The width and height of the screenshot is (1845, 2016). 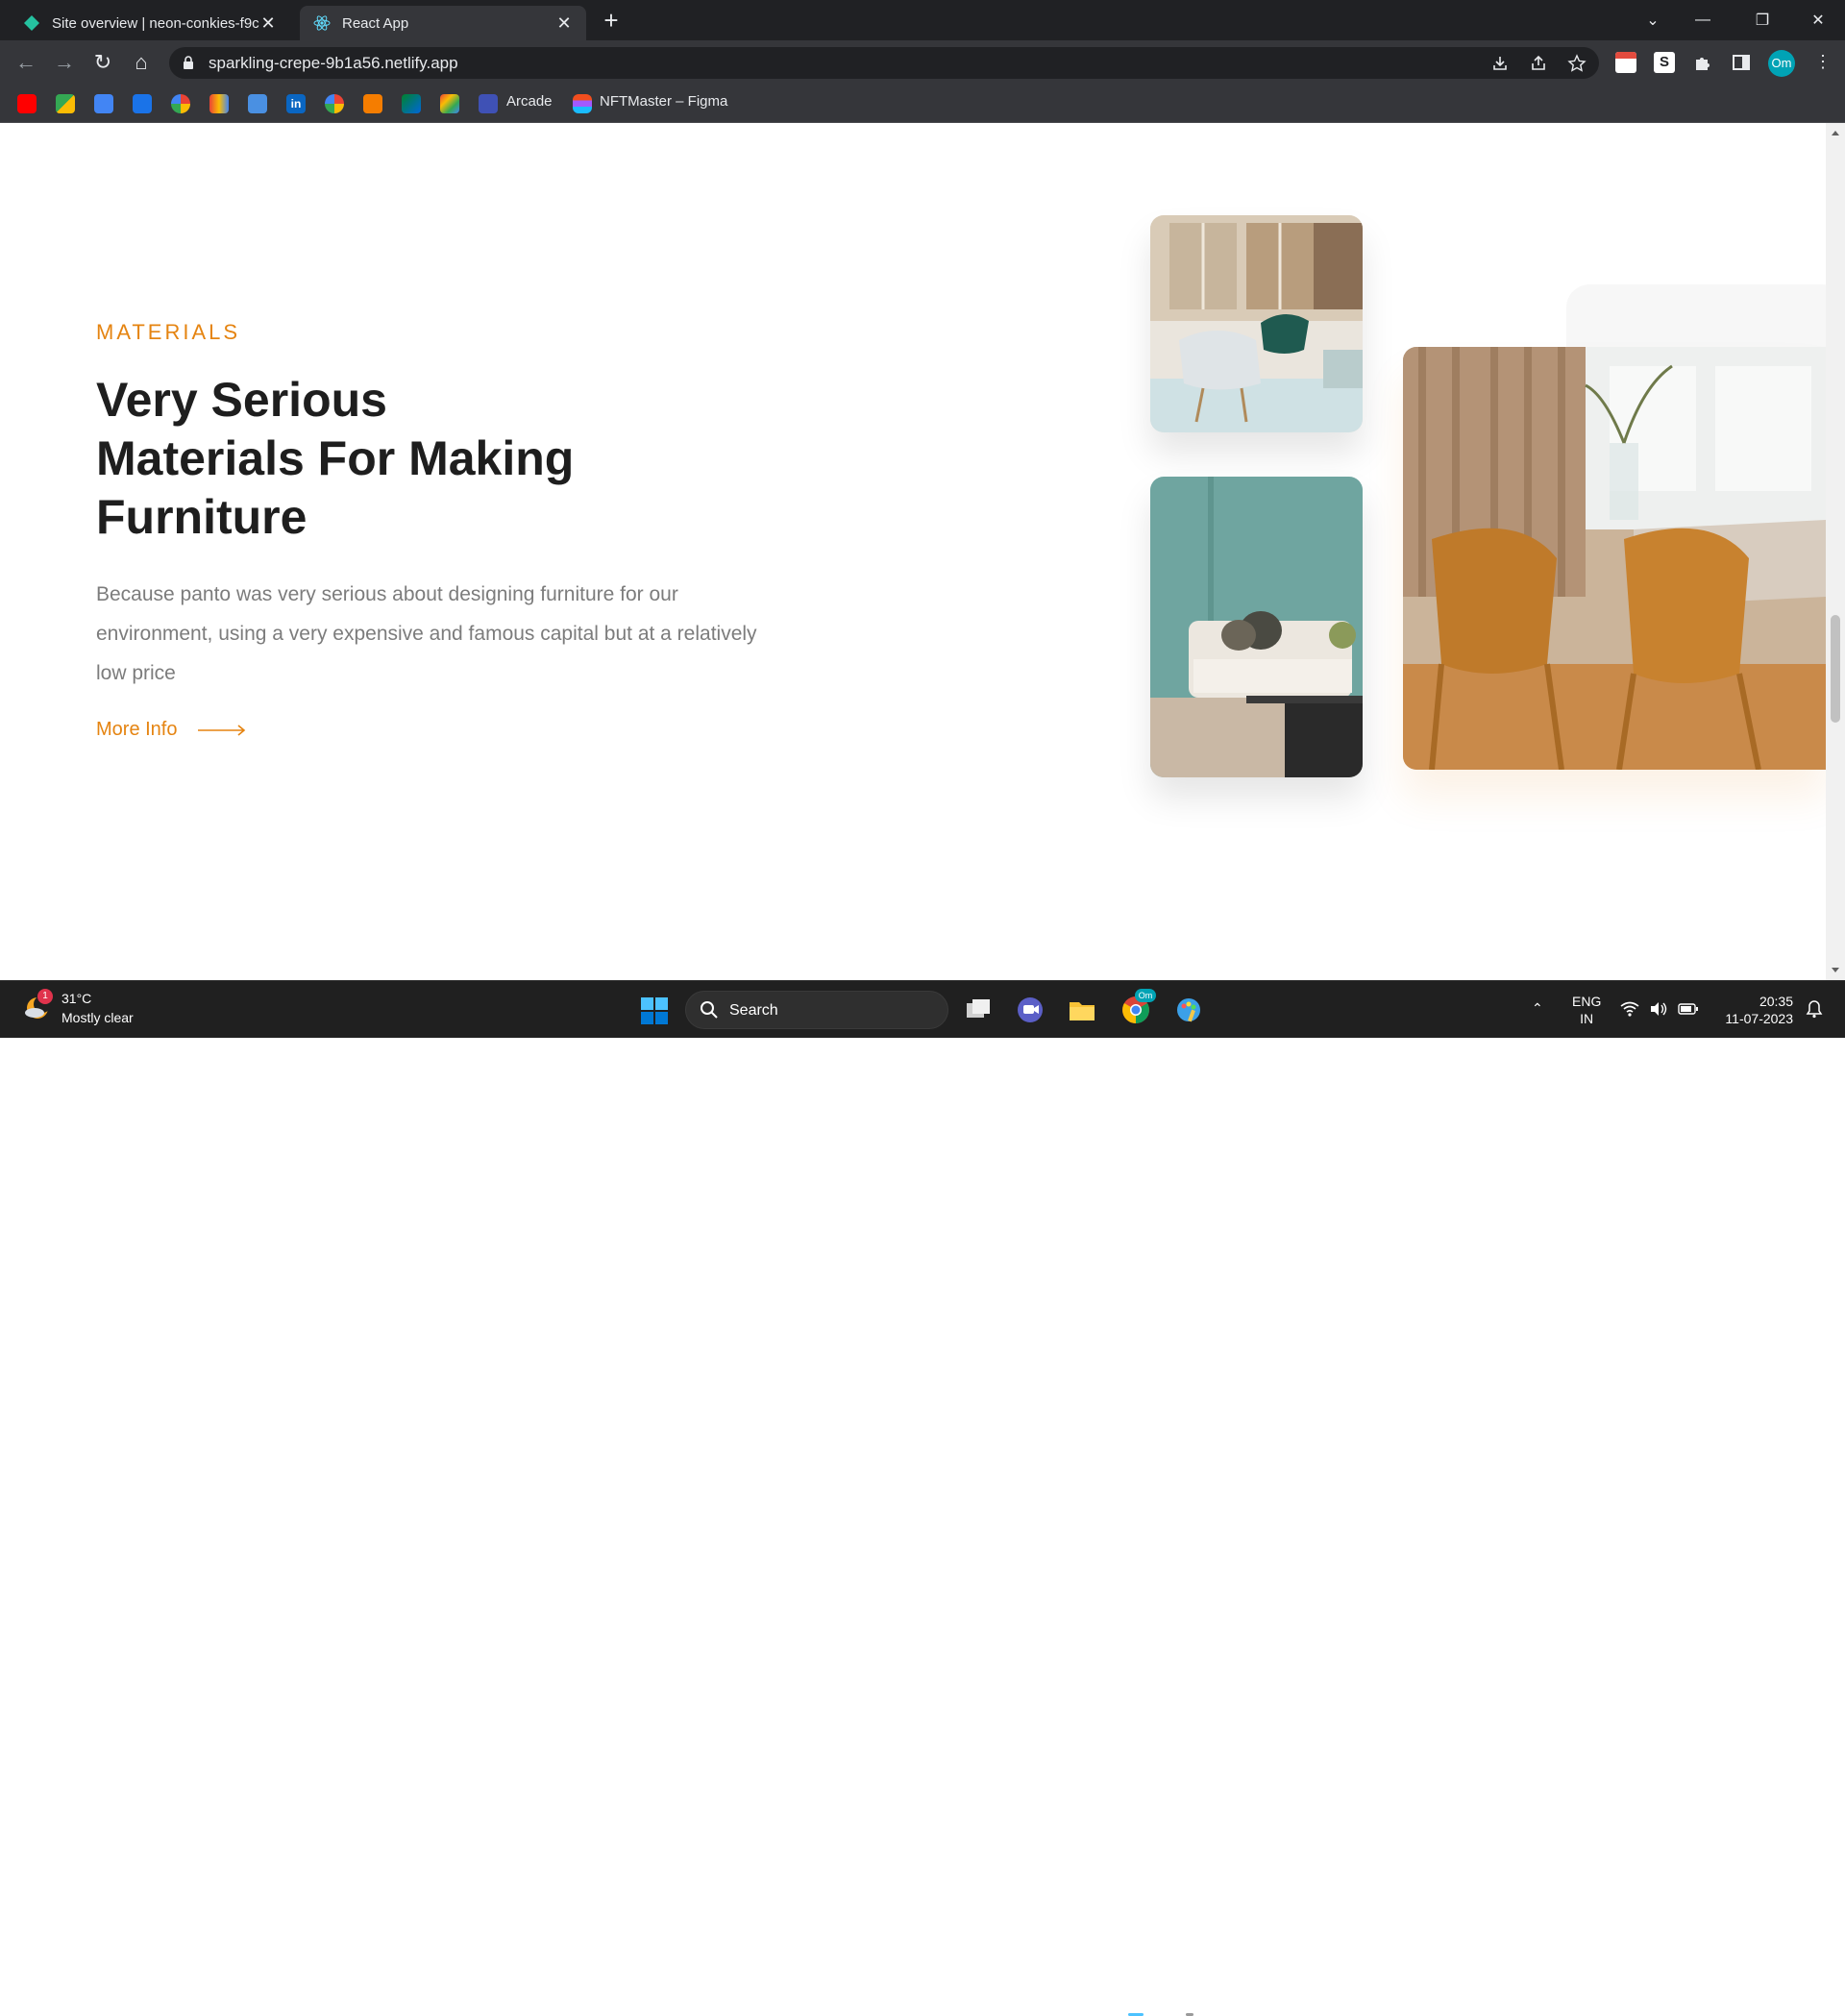 I want to click on task-view-icon, so click(x=979, y=1010).